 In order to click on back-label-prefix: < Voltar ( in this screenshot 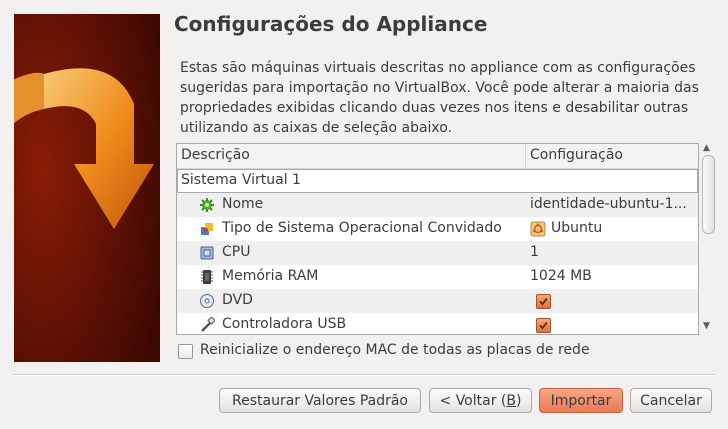, I will do `click(473, 401)`.